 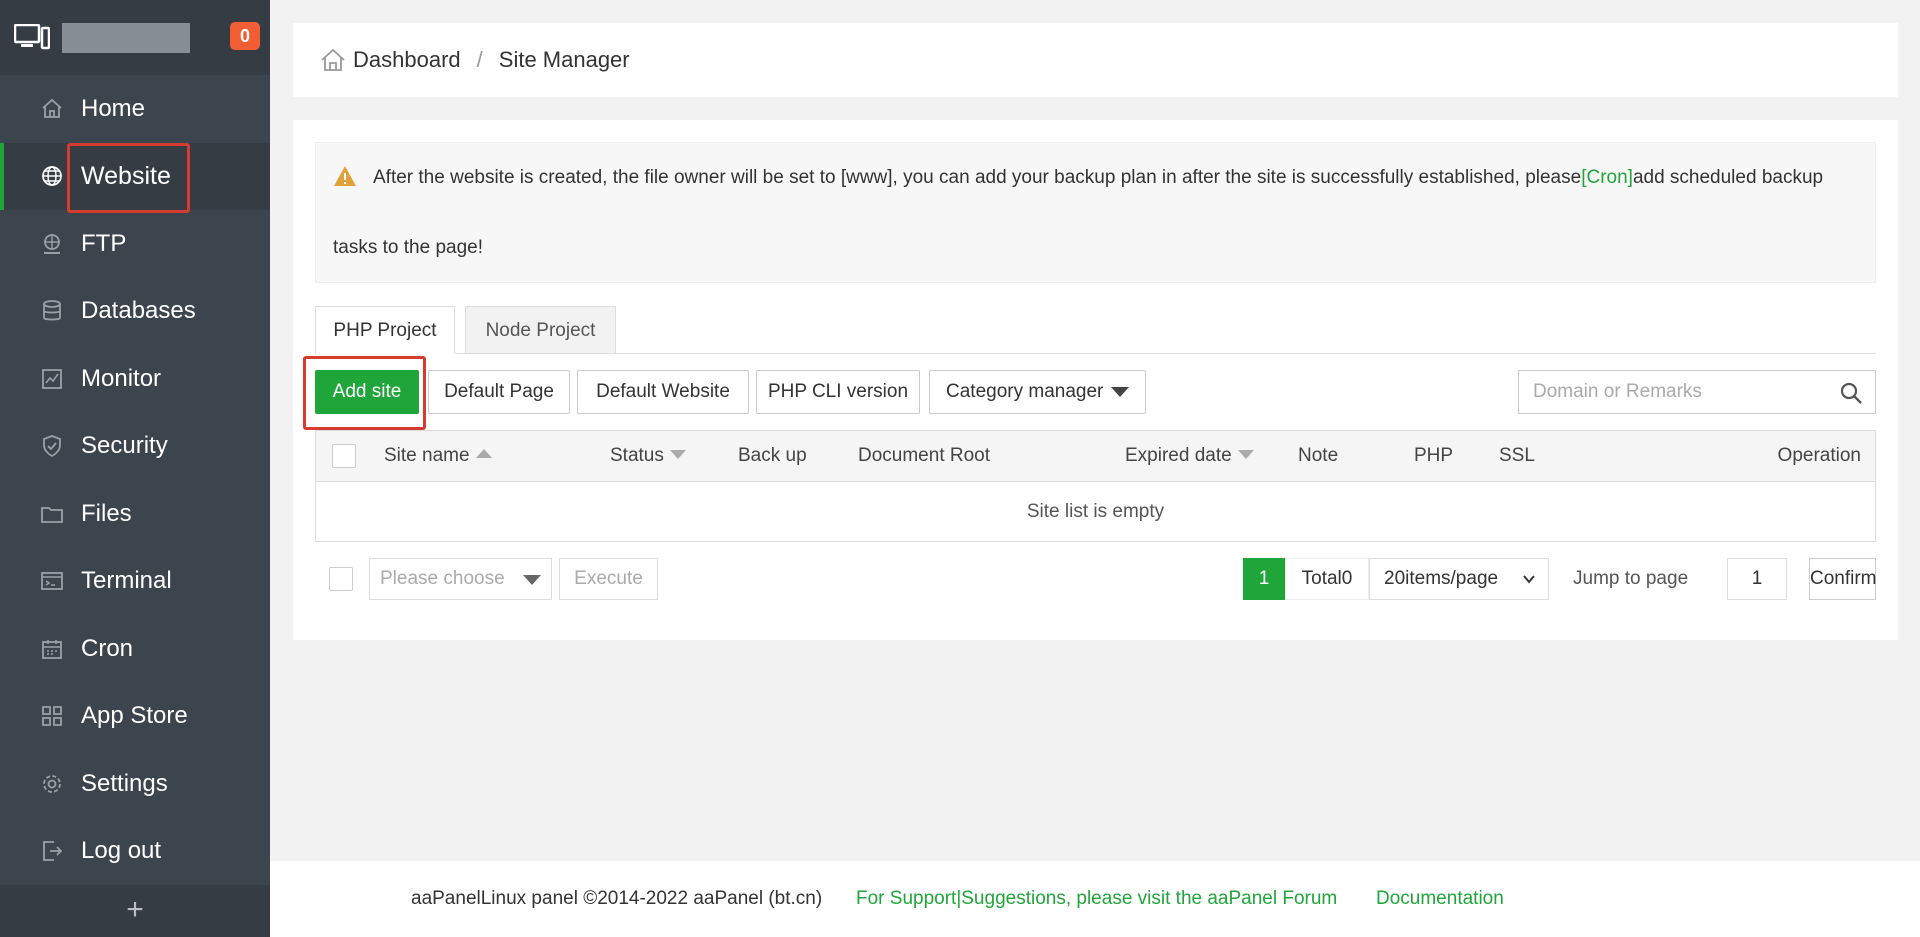 I want to click on database-icon, so click(x=52, y=311).